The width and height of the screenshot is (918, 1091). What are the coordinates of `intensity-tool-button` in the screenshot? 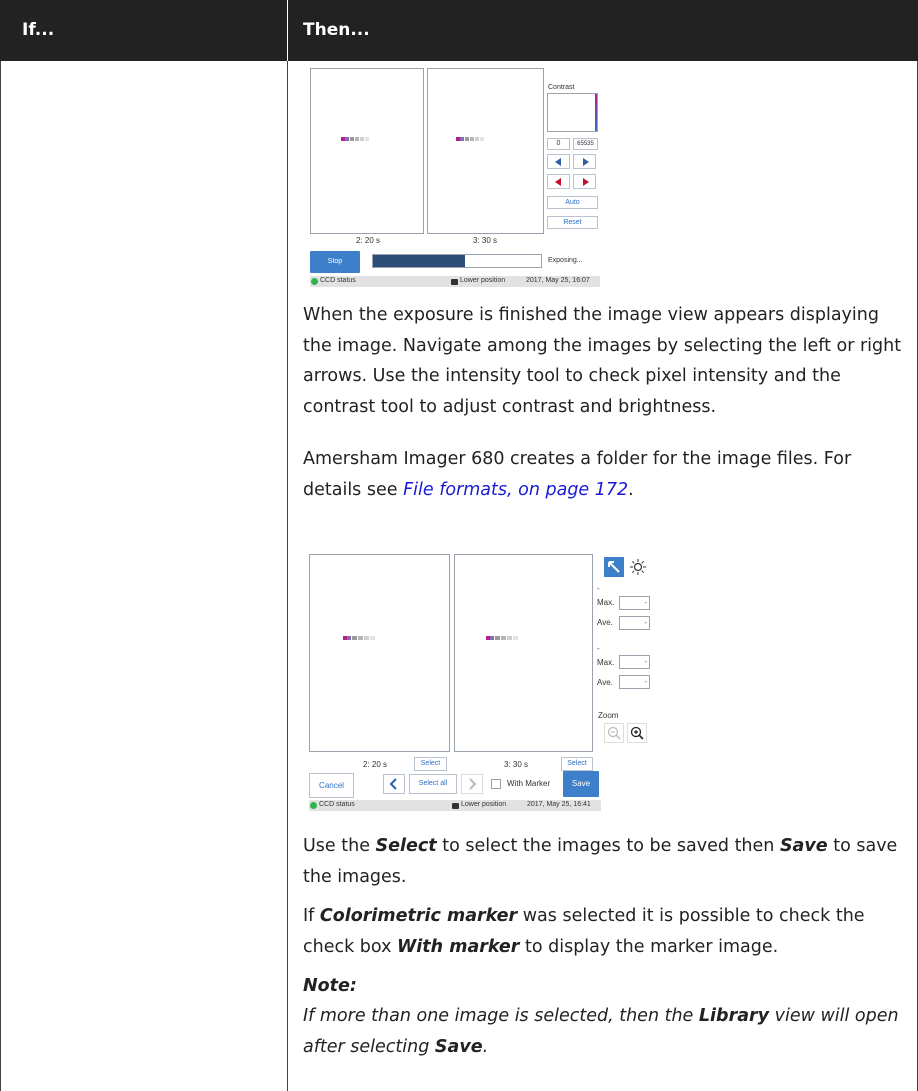 It's located at (614, 567).